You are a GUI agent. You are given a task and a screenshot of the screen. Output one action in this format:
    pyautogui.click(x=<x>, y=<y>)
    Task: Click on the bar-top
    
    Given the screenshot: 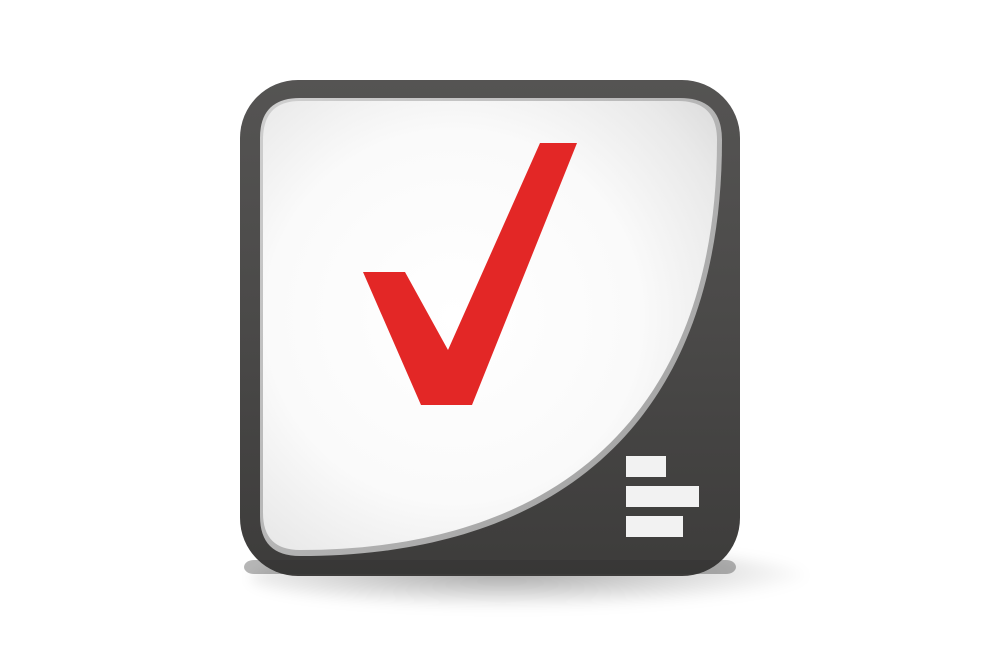 What is the action you would take?
    pyautogui.click(x=646, y=466)
    